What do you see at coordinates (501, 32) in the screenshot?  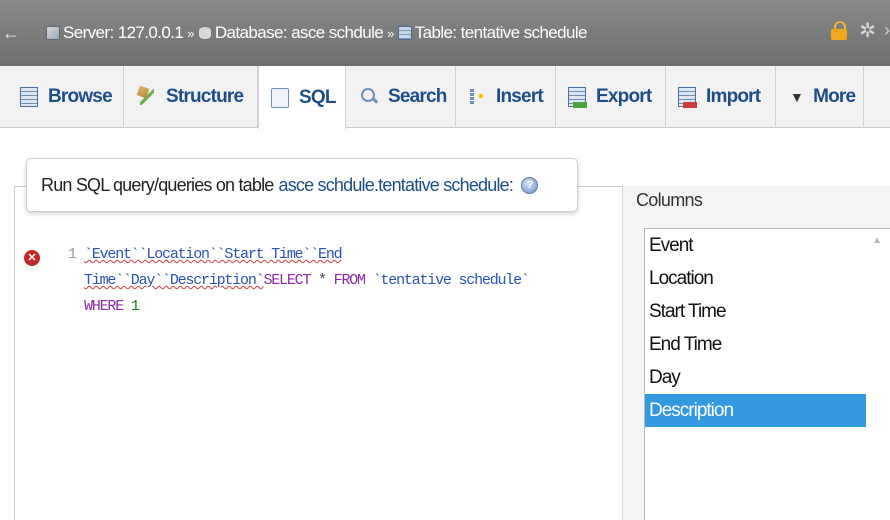 I see `breadcrumb-table-label: Table: tentative schedule` at bounding box center [501, 32].